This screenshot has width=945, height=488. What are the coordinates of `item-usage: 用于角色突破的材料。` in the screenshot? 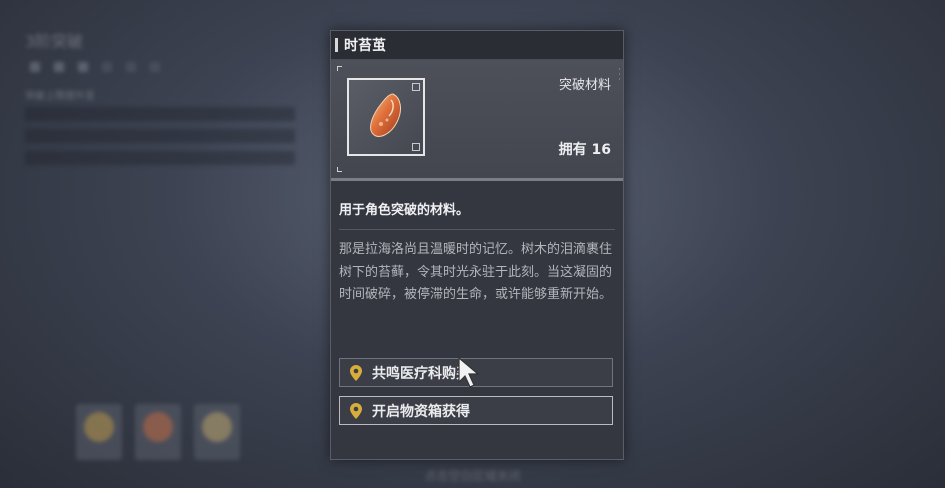 It's located at (404, 210).